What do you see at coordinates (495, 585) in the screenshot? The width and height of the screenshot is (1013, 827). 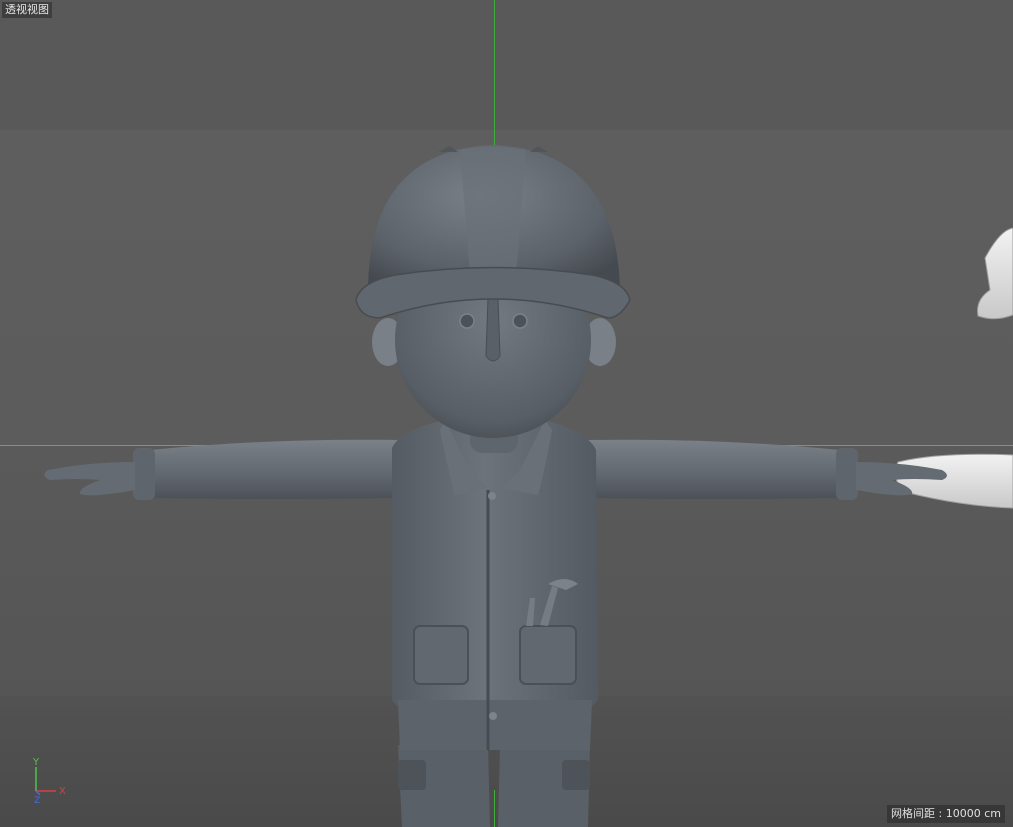 I see `torso-vest` at bounding box center [495, 585].